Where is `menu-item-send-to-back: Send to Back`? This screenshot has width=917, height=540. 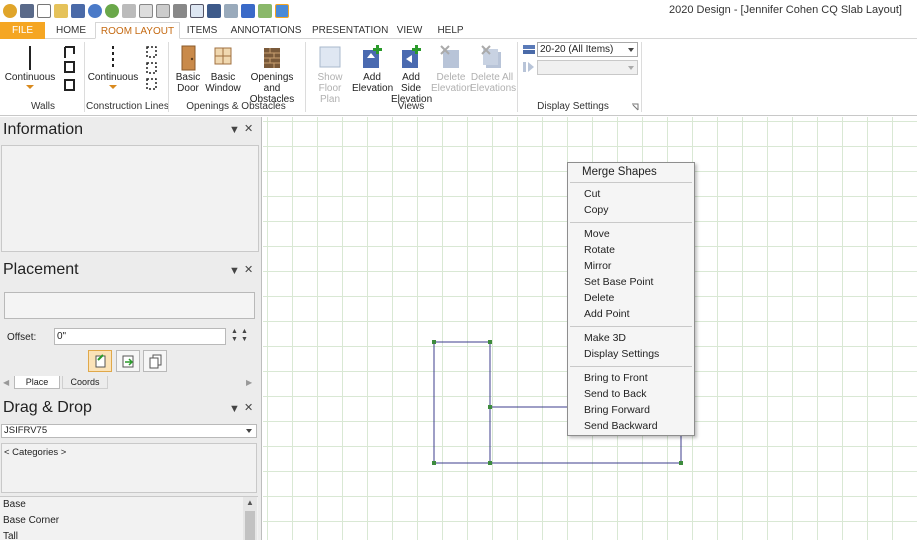
menu-item-send-to-back: Send to Back is located at coordinates (615, 394).